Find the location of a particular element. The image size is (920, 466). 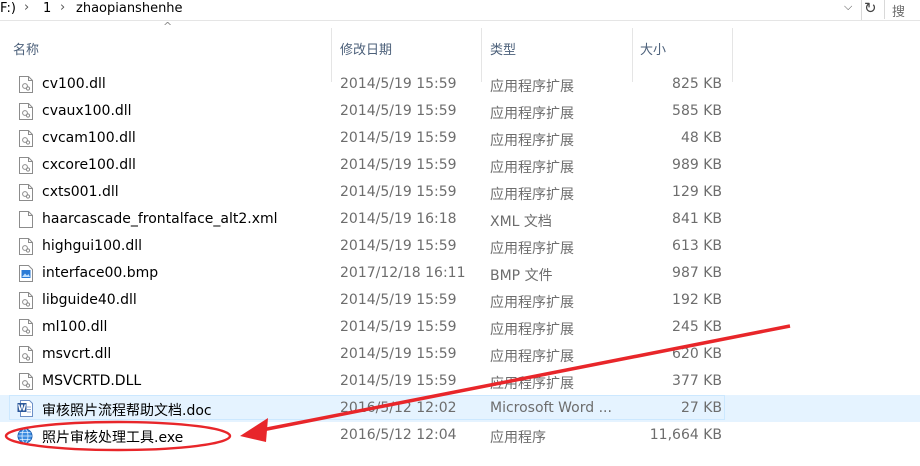

sort-ascending-icon: ^ is located at coordinates (168, 26).